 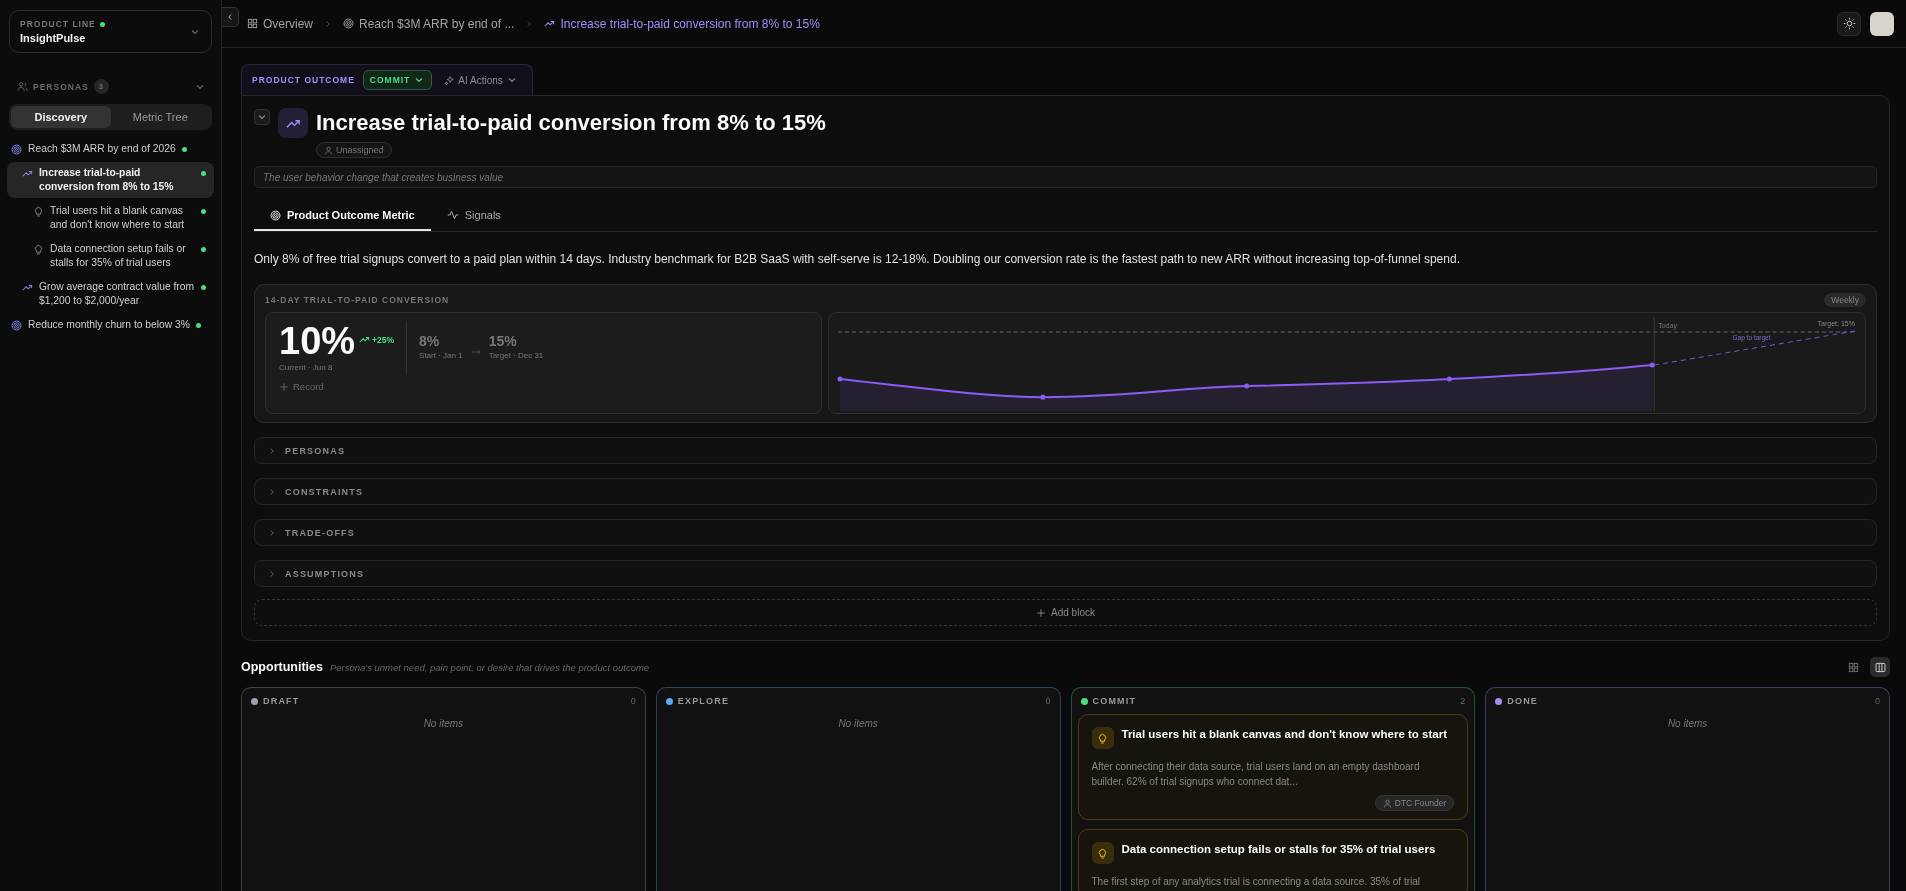 I want to click on target-caption: Target · Dec 31, so click(x=516, y=355).